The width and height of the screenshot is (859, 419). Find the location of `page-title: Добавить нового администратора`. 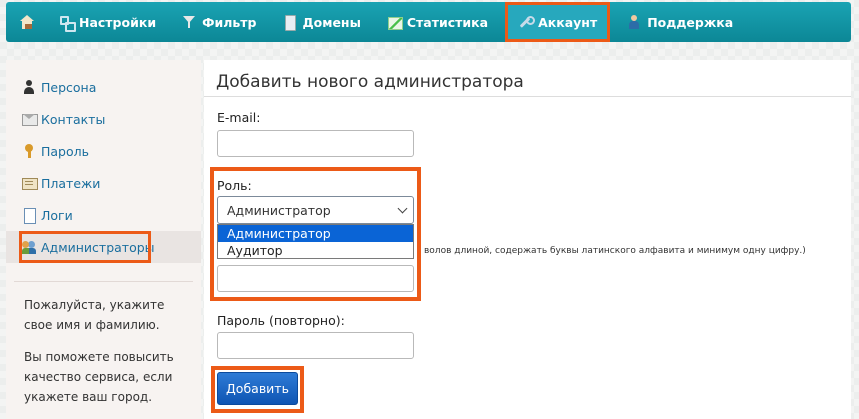

page-title: Добавить нового администратора is located at coordinates (370, 82).